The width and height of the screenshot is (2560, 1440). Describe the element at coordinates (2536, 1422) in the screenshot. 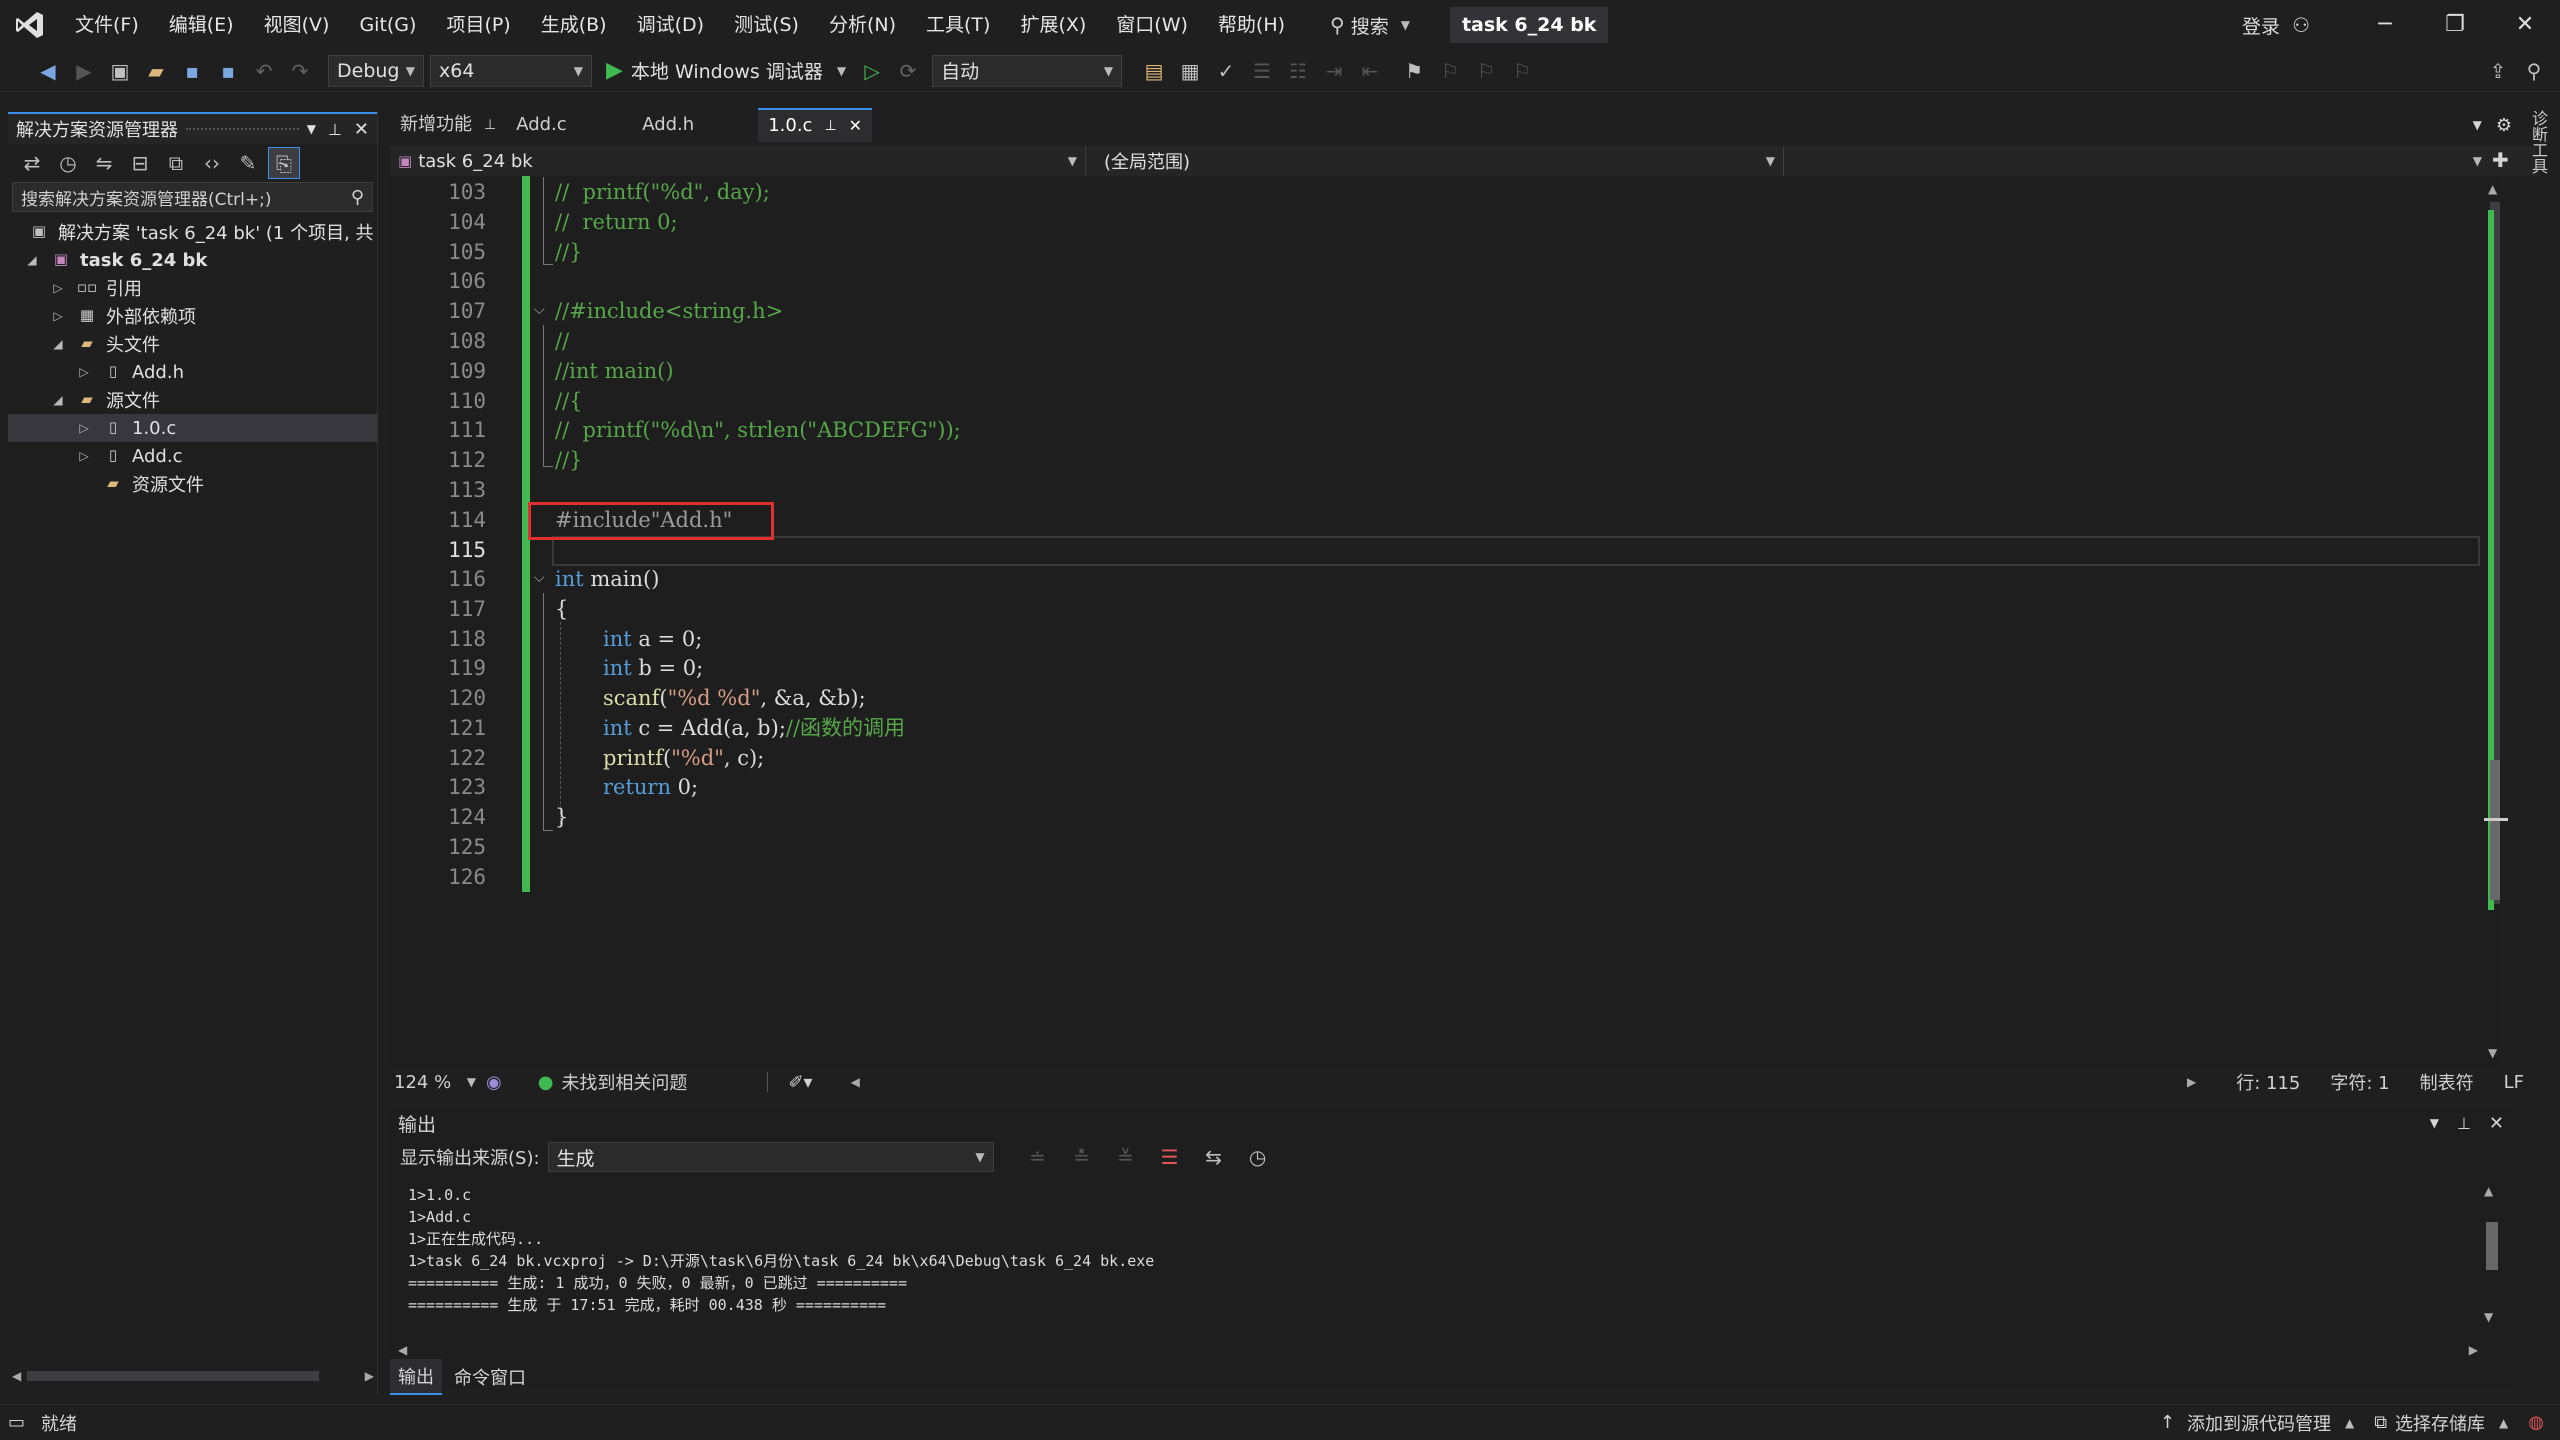

I see `notification-icon: ◍` at that location.